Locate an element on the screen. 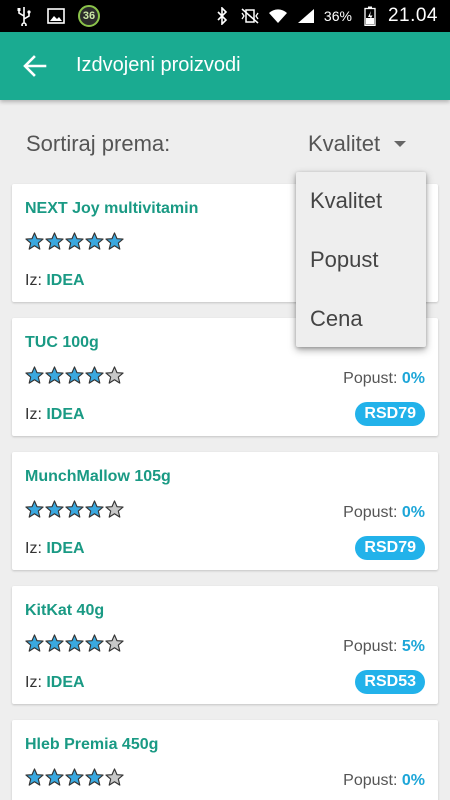 The image size is (450, 800). sort-dropdown-menu: Kvalitet Popust Cena is located at coordinates (361, 259).